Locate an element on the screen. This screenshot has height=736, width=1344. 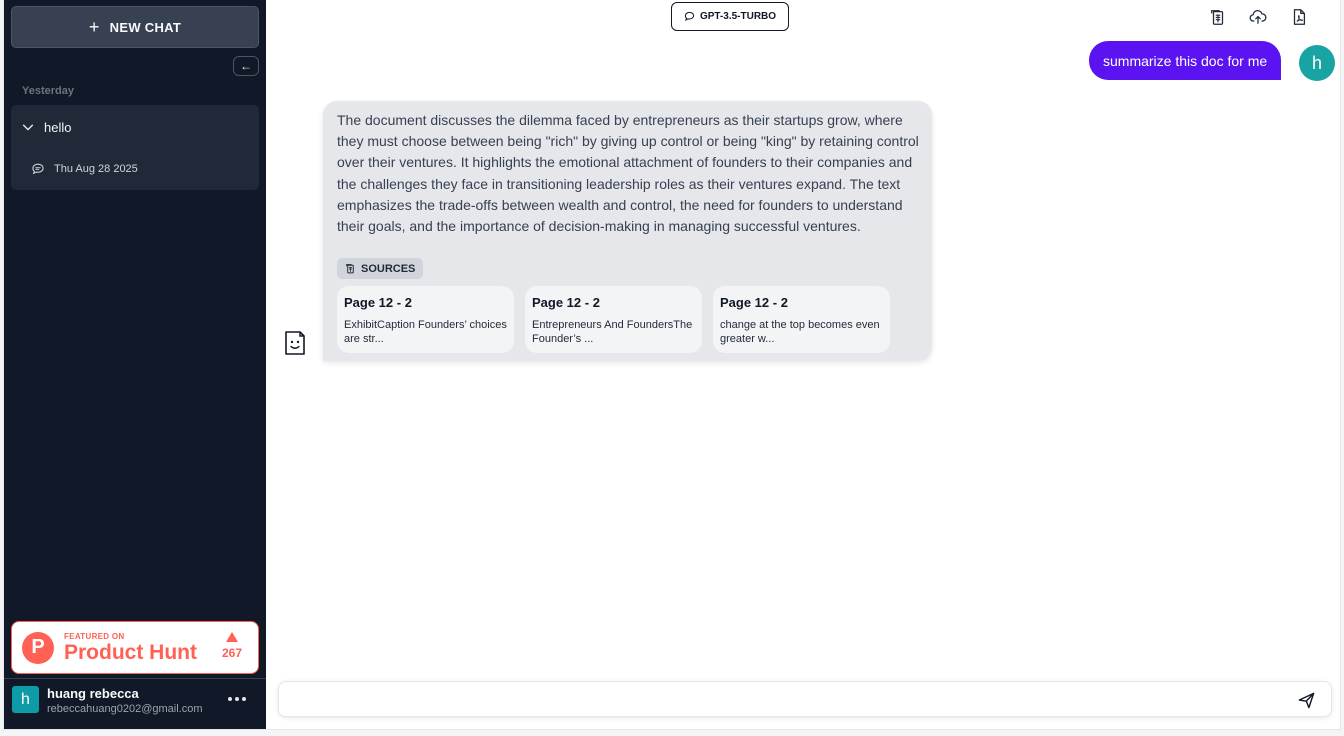
user-message-text: summarize this doc for me is located at coordinates (1185, 60).